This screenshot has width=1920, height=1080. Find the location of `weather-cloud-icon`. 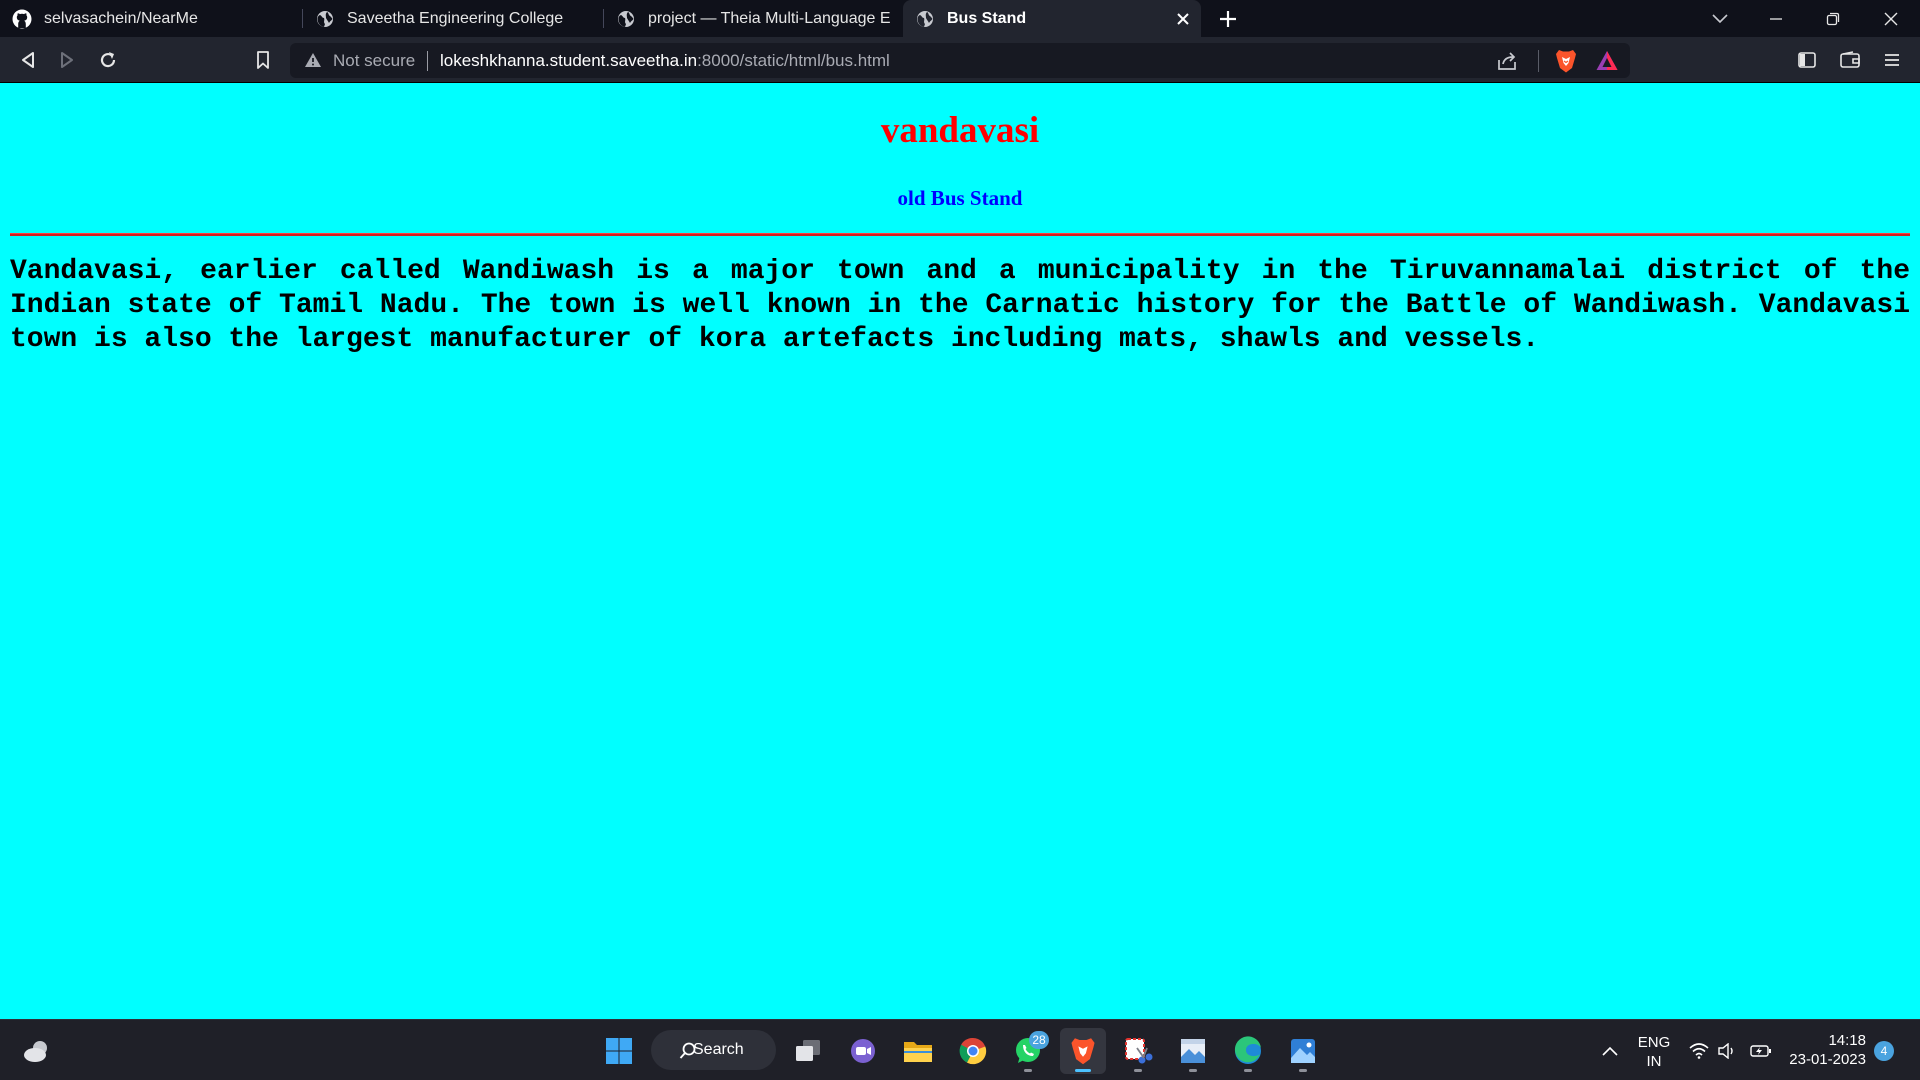

weather-cloud-icon is located at coordinates (35, 1051).